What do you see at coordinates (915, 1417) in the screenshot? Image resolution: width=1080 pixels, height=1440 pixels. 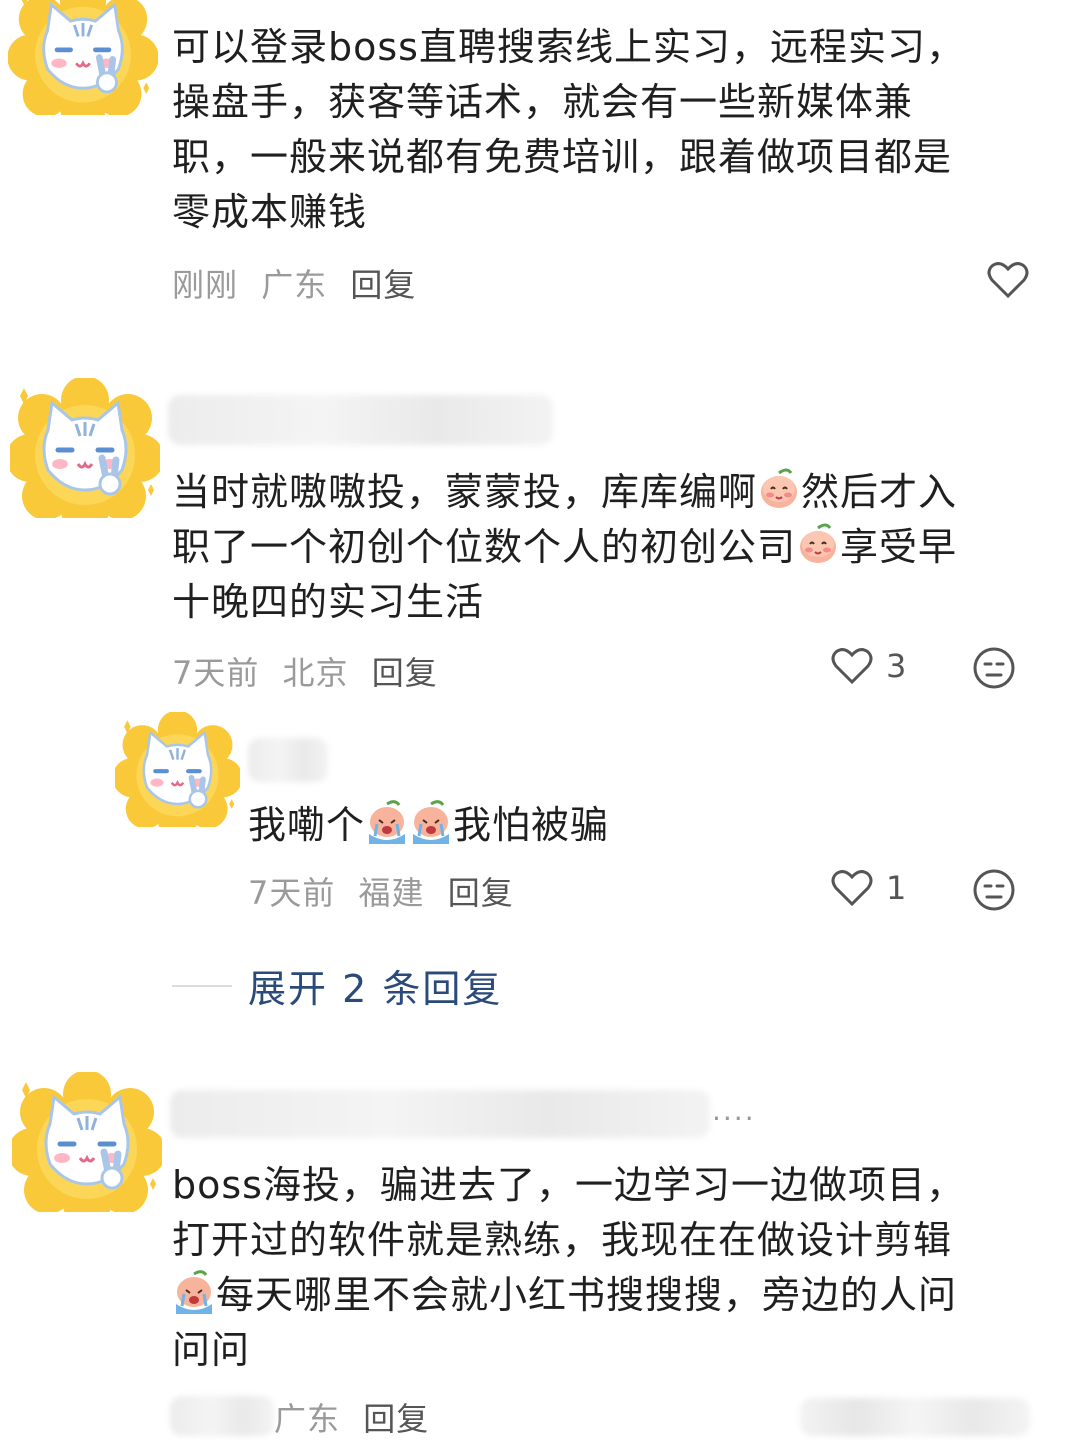 I see `actions-redacted` at bounding box center [915, 1417].